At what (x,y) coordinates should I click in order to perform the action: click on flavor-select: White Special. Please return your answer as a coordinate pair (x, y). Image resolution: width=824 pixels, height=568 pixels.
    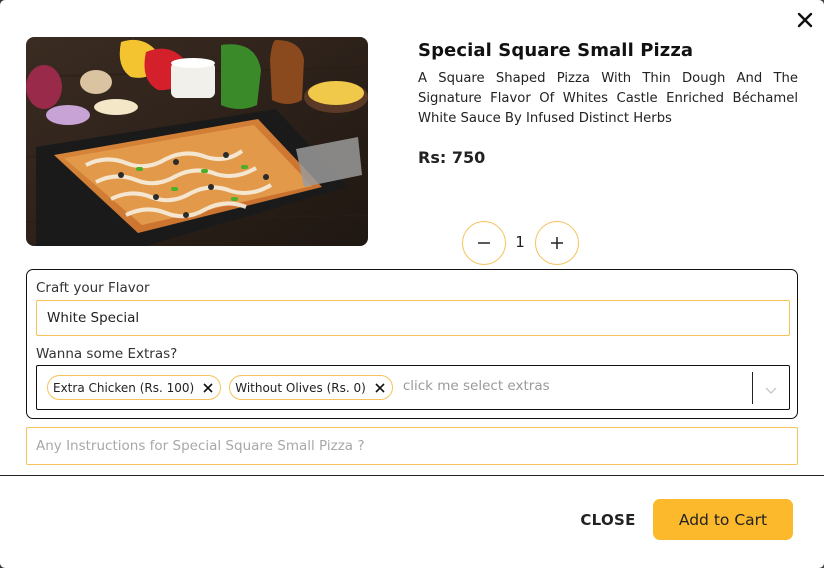
    Looking at the image, I should click on (413, 318).